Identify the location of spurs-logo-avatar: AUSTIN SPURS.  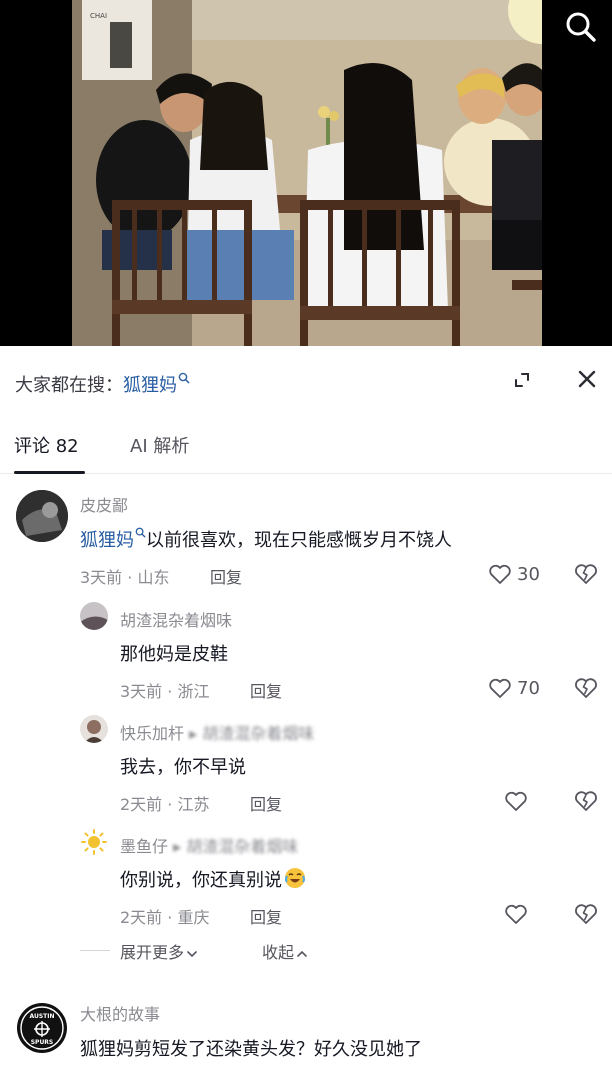
(42, 1028).